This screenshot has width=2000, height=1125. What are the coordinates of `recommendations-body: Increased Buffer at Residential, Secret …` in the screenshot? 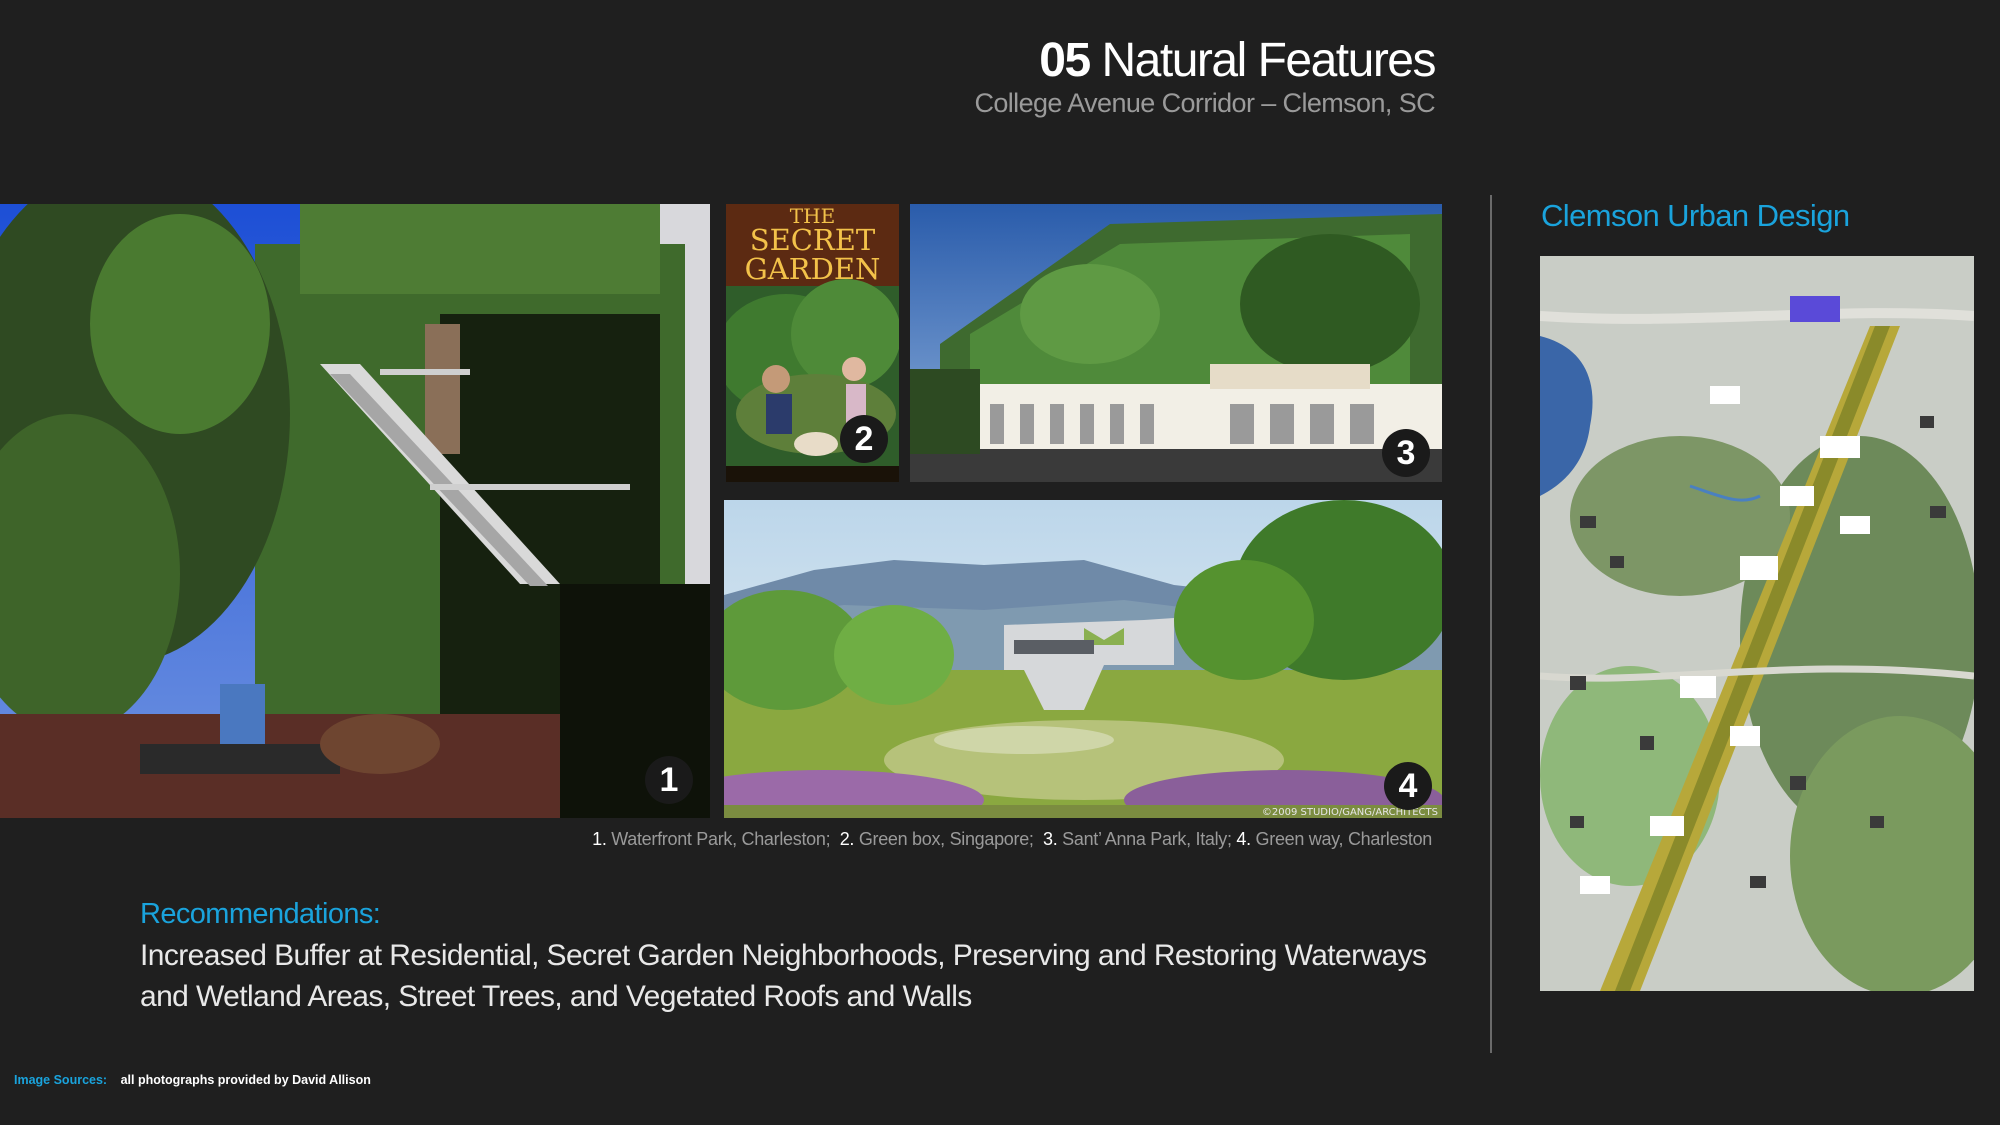 It's located at (783, 976).